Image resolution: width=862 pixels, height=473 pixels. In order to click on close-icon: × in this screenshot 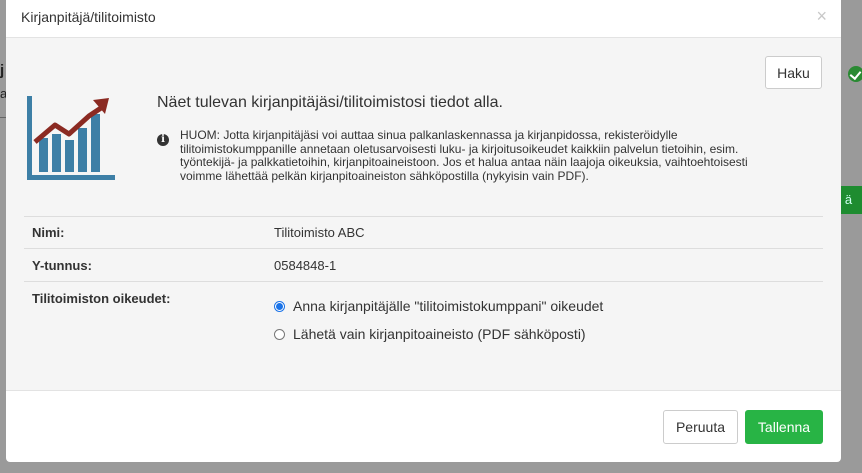, I will do `click(821, 16)`.